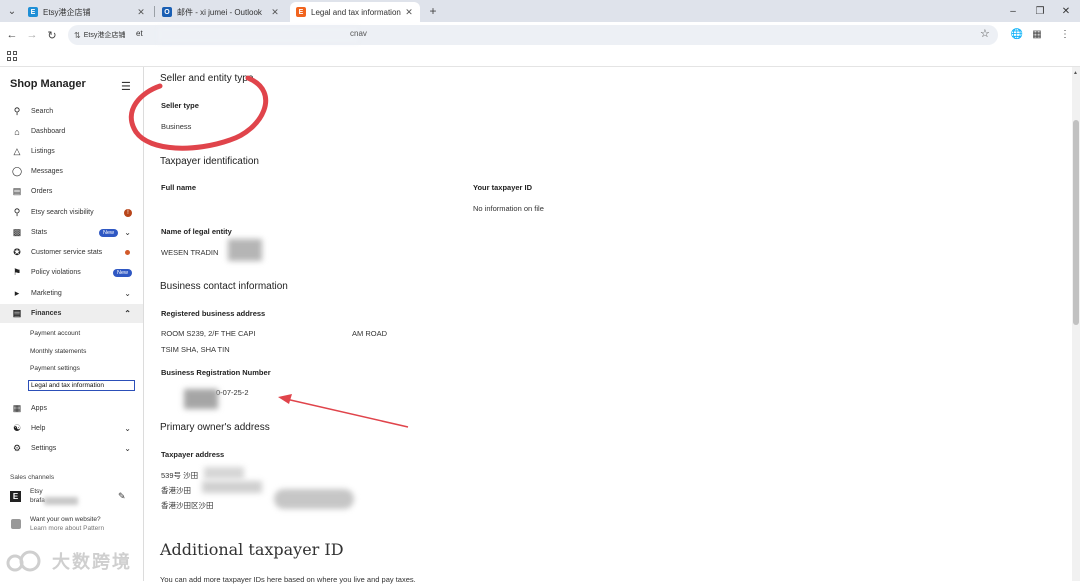  What do you see at coordinates (1037, 34) in the screenshot?
I see `extensions-icon: ▦` at bounding box center [1037, 34].